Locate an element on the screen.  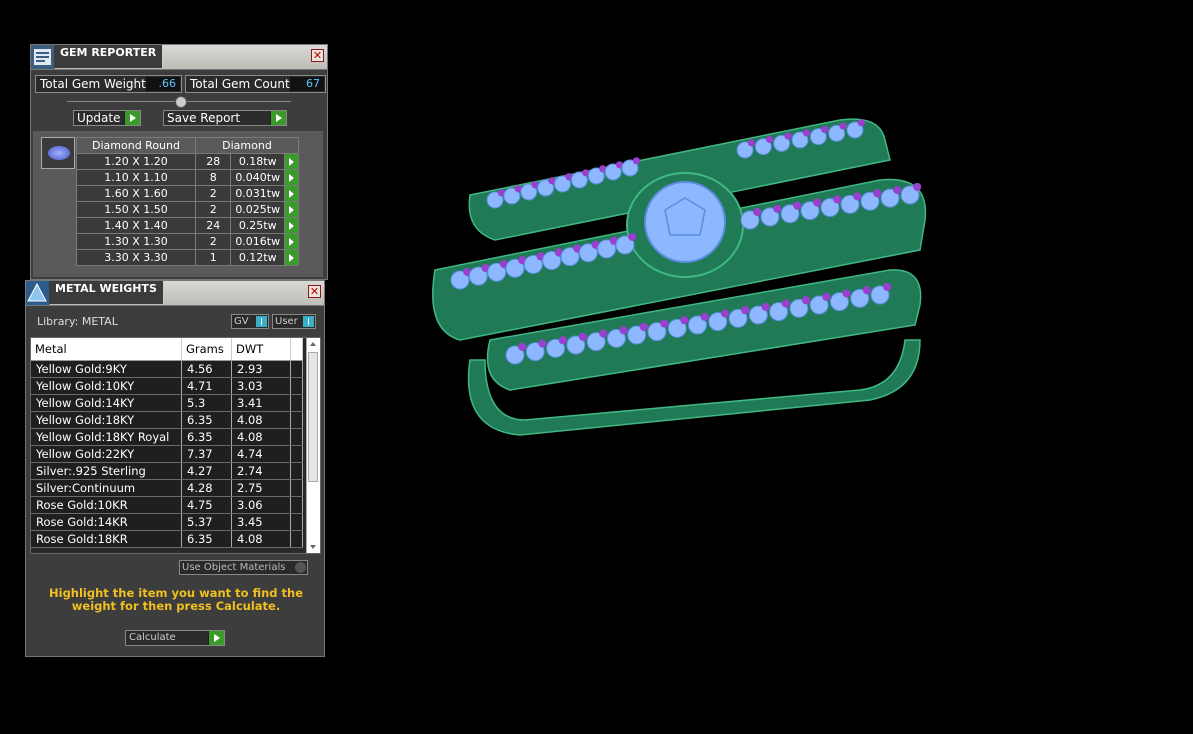
metal-row: Silver:Continuum 4.28 2.75 is located at coordinates (167, 488).